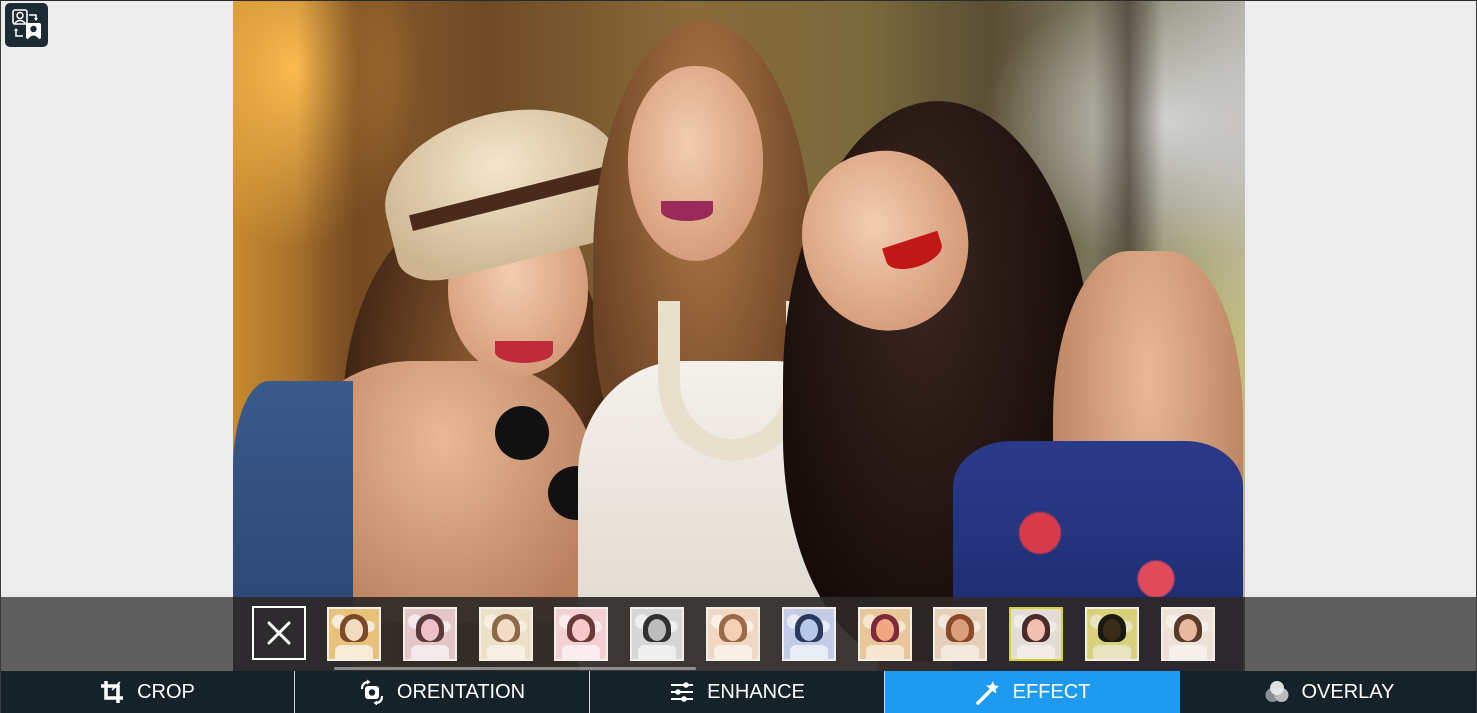 The width and height of the screenshot is (1477, 713). What do you see at coordinates (682, 692) in the screenshot?
I see `sliders-icon` at bounding box center [682, 692].